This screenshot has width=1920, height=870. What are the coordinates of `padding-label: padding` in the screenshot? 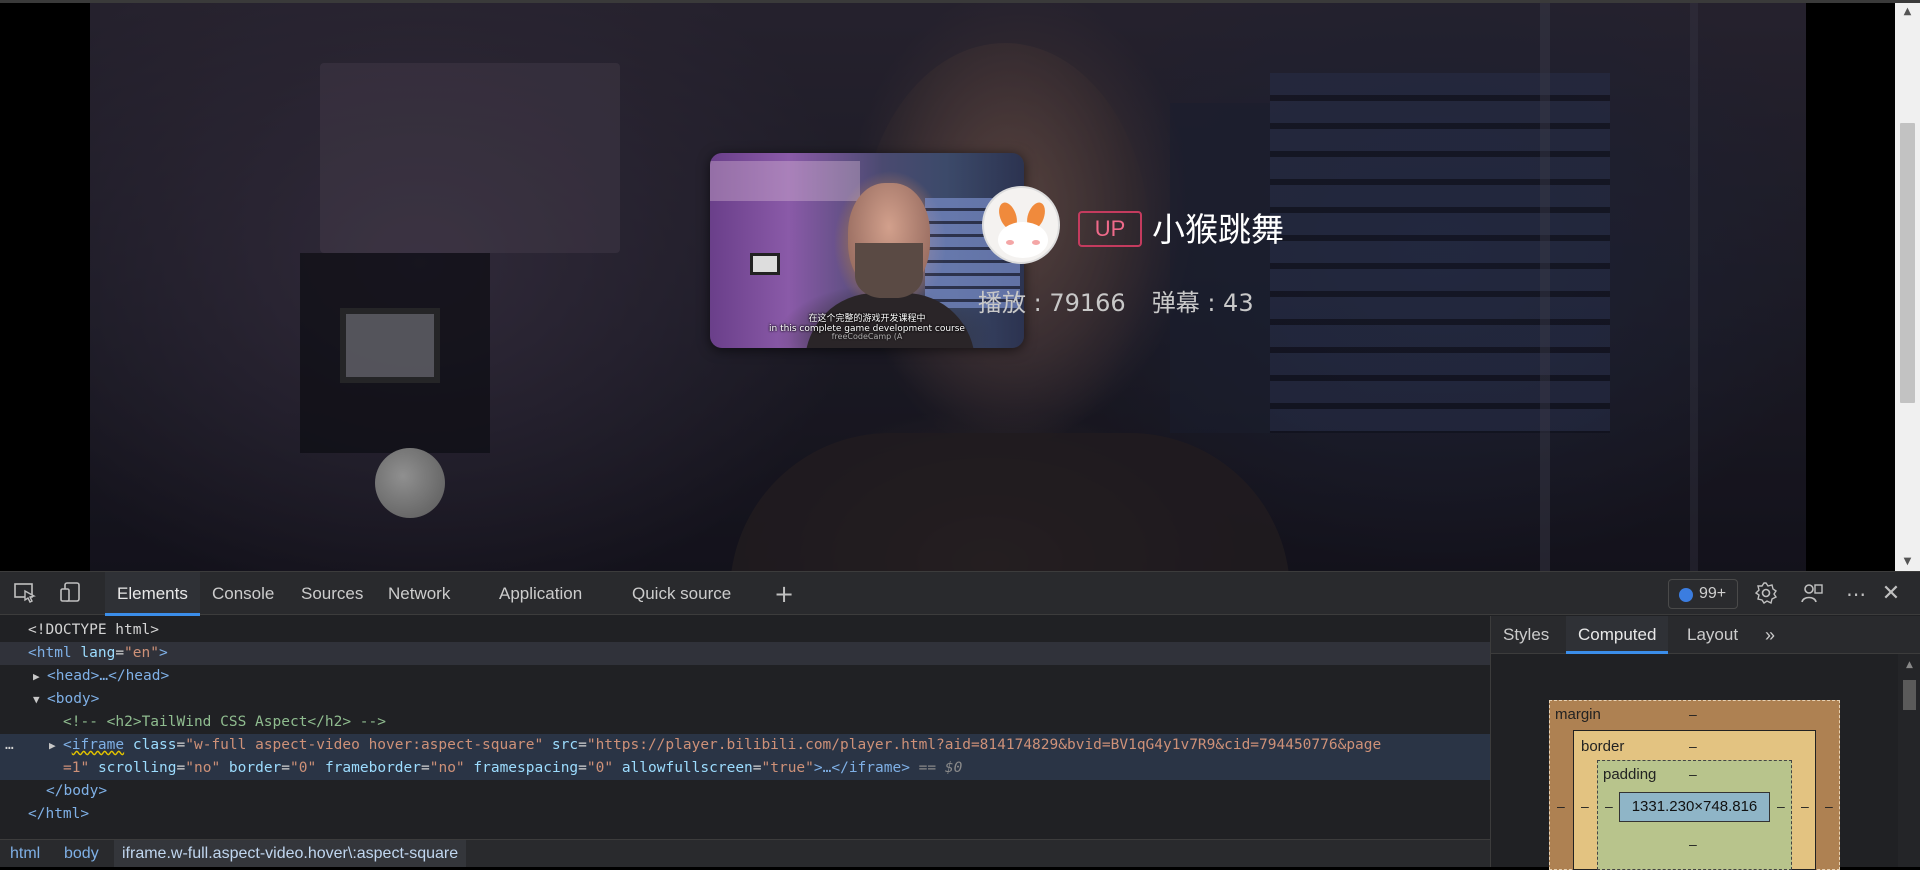 It's located at (1630, 774).